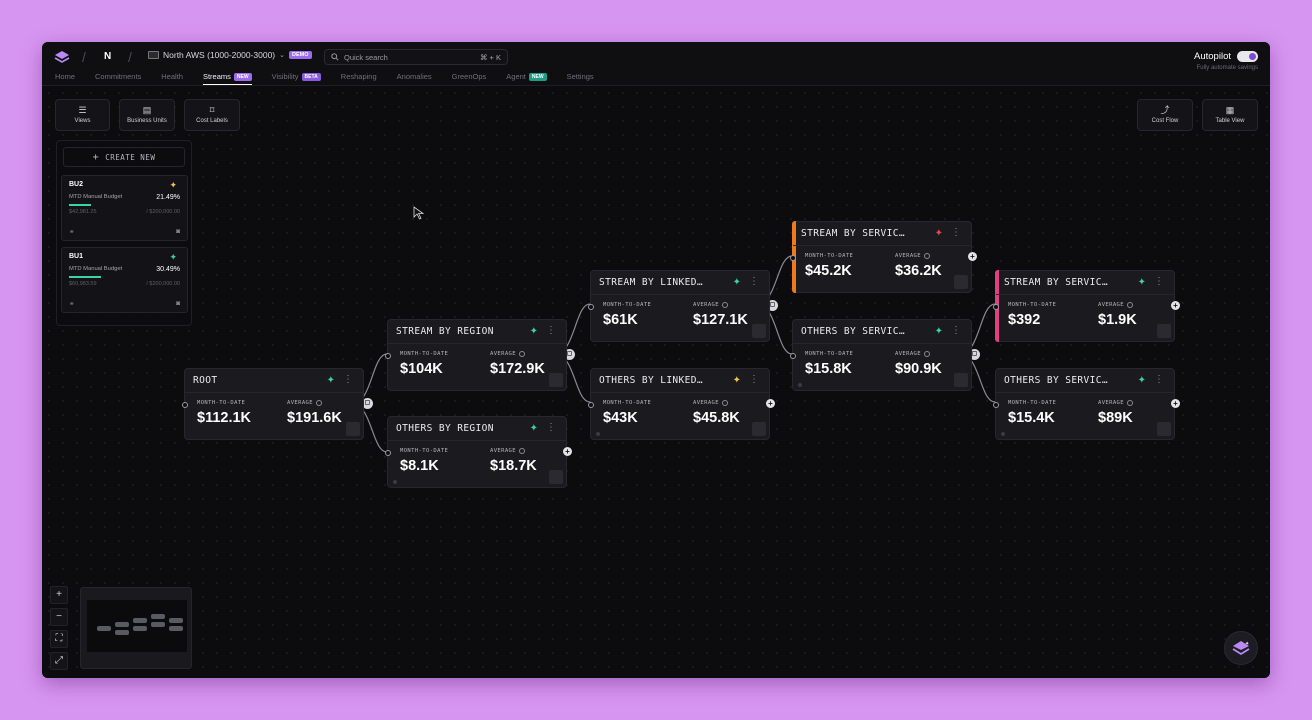 The image size is (1312, 720). What do you see at coordinates (227, 78) in the screenshot?
I see `tab-streams: Streams NEW` at bounding box center [227, 78].